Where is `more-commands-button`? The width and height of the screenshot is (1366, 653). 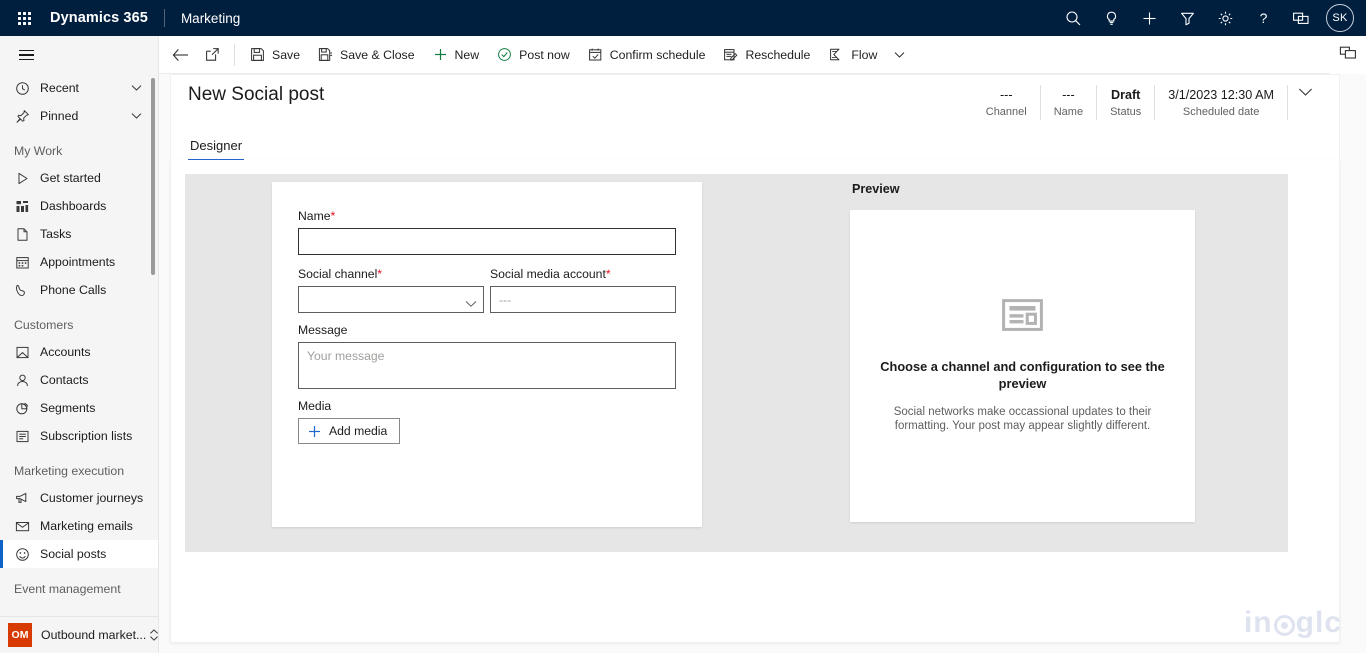
more-commands-button is located at coordinates (899, 55).